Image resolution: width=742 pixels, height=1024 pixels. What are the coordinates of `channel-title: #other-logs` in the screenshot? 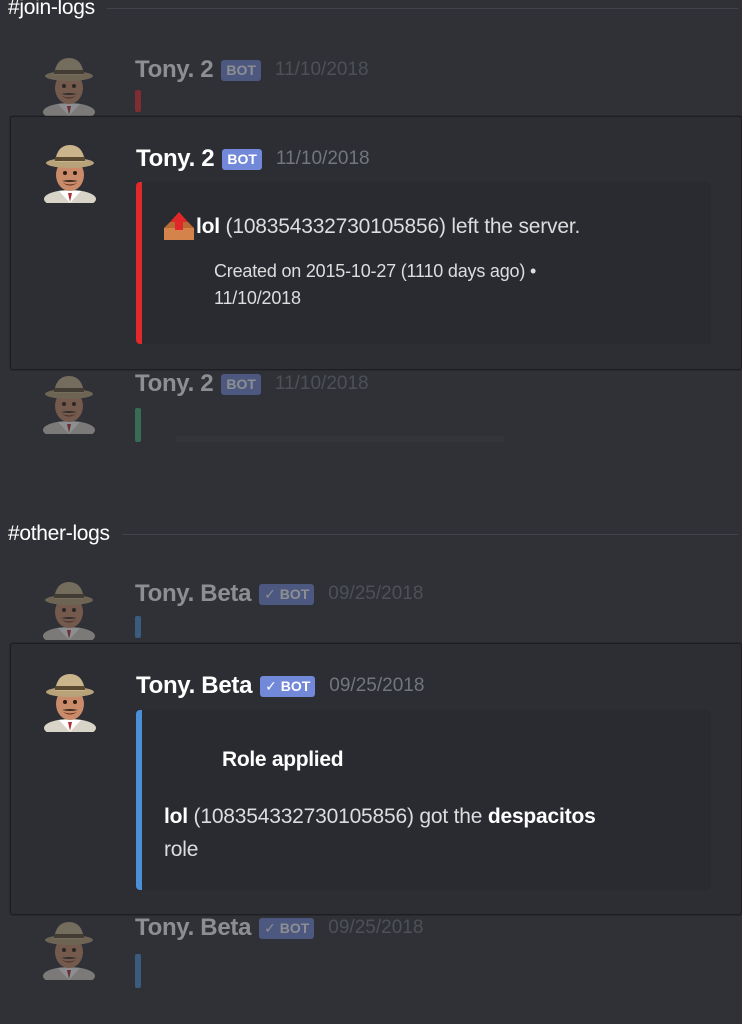 It's located at (59, 533).